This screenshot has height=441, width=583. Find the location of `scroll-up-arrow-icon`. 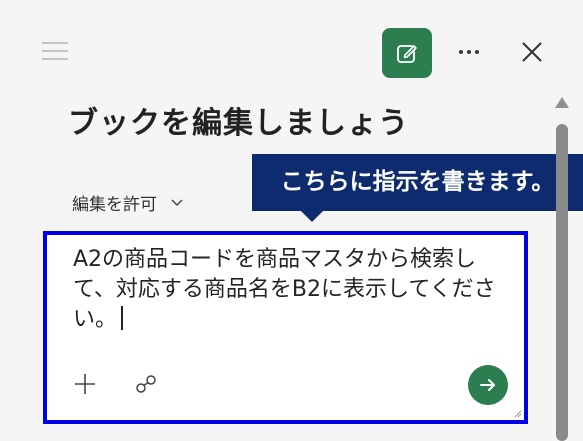

scroll-up-arrow-icon is located at coordinates (562, 102).